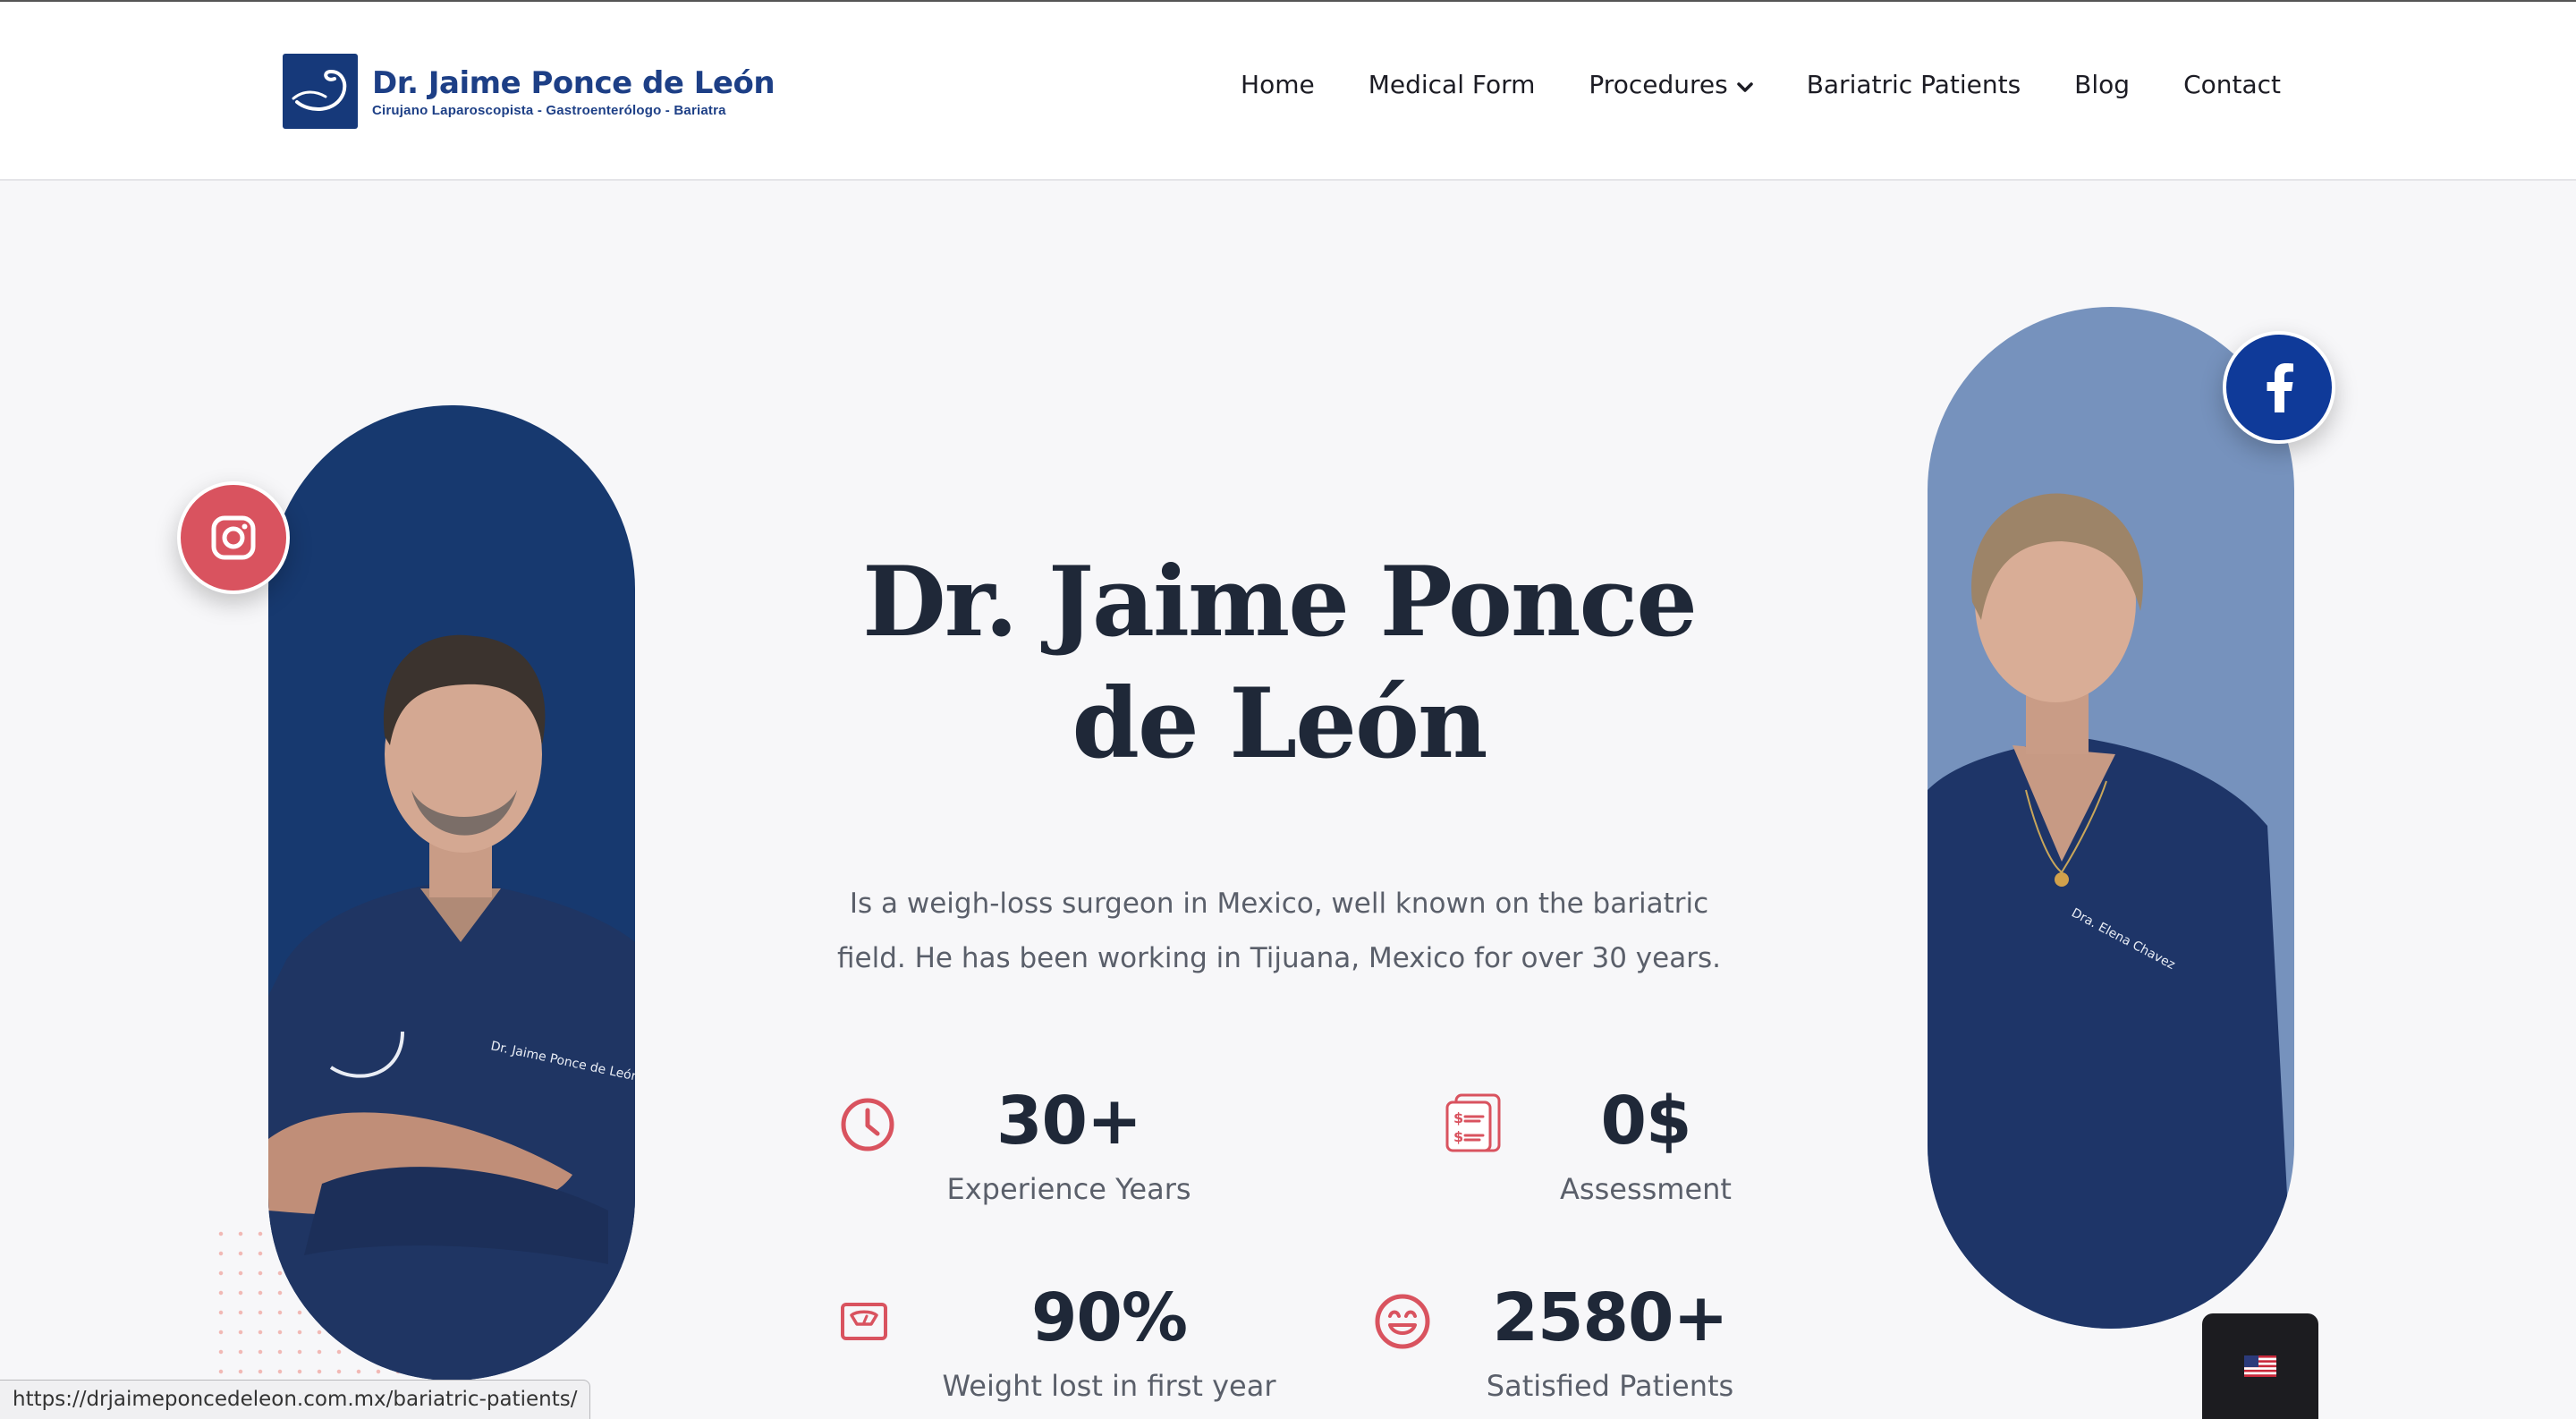 The image size is (2576, 1419). I want to click on nav-home-label: Home, so click(1278, 84).